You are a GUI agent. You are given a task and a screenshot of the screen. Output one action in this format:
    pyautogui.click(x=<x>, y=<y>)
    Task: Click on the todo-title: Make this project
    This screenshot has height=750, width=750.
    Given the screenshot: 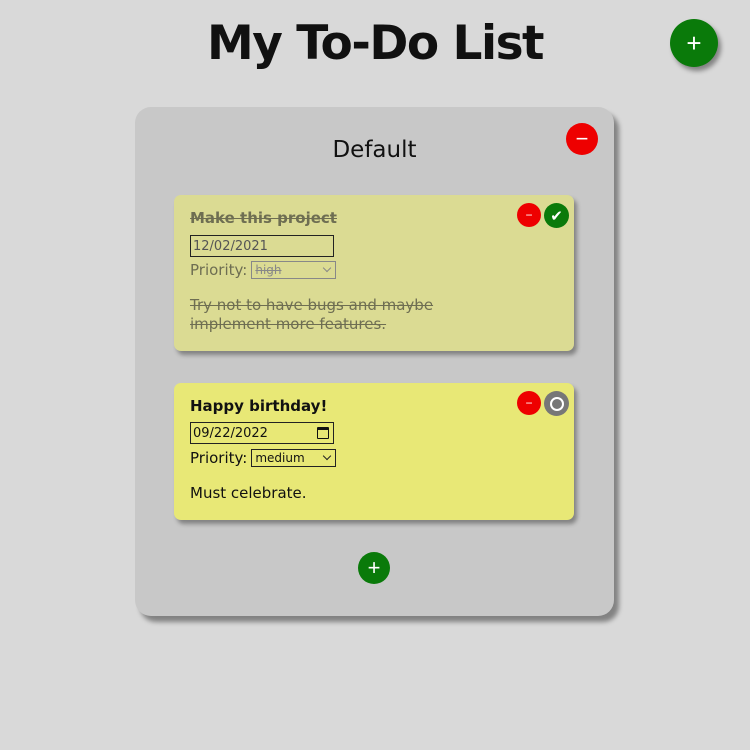 What is the action you would take?
    pyautogui.click(x=263, y=218)
    